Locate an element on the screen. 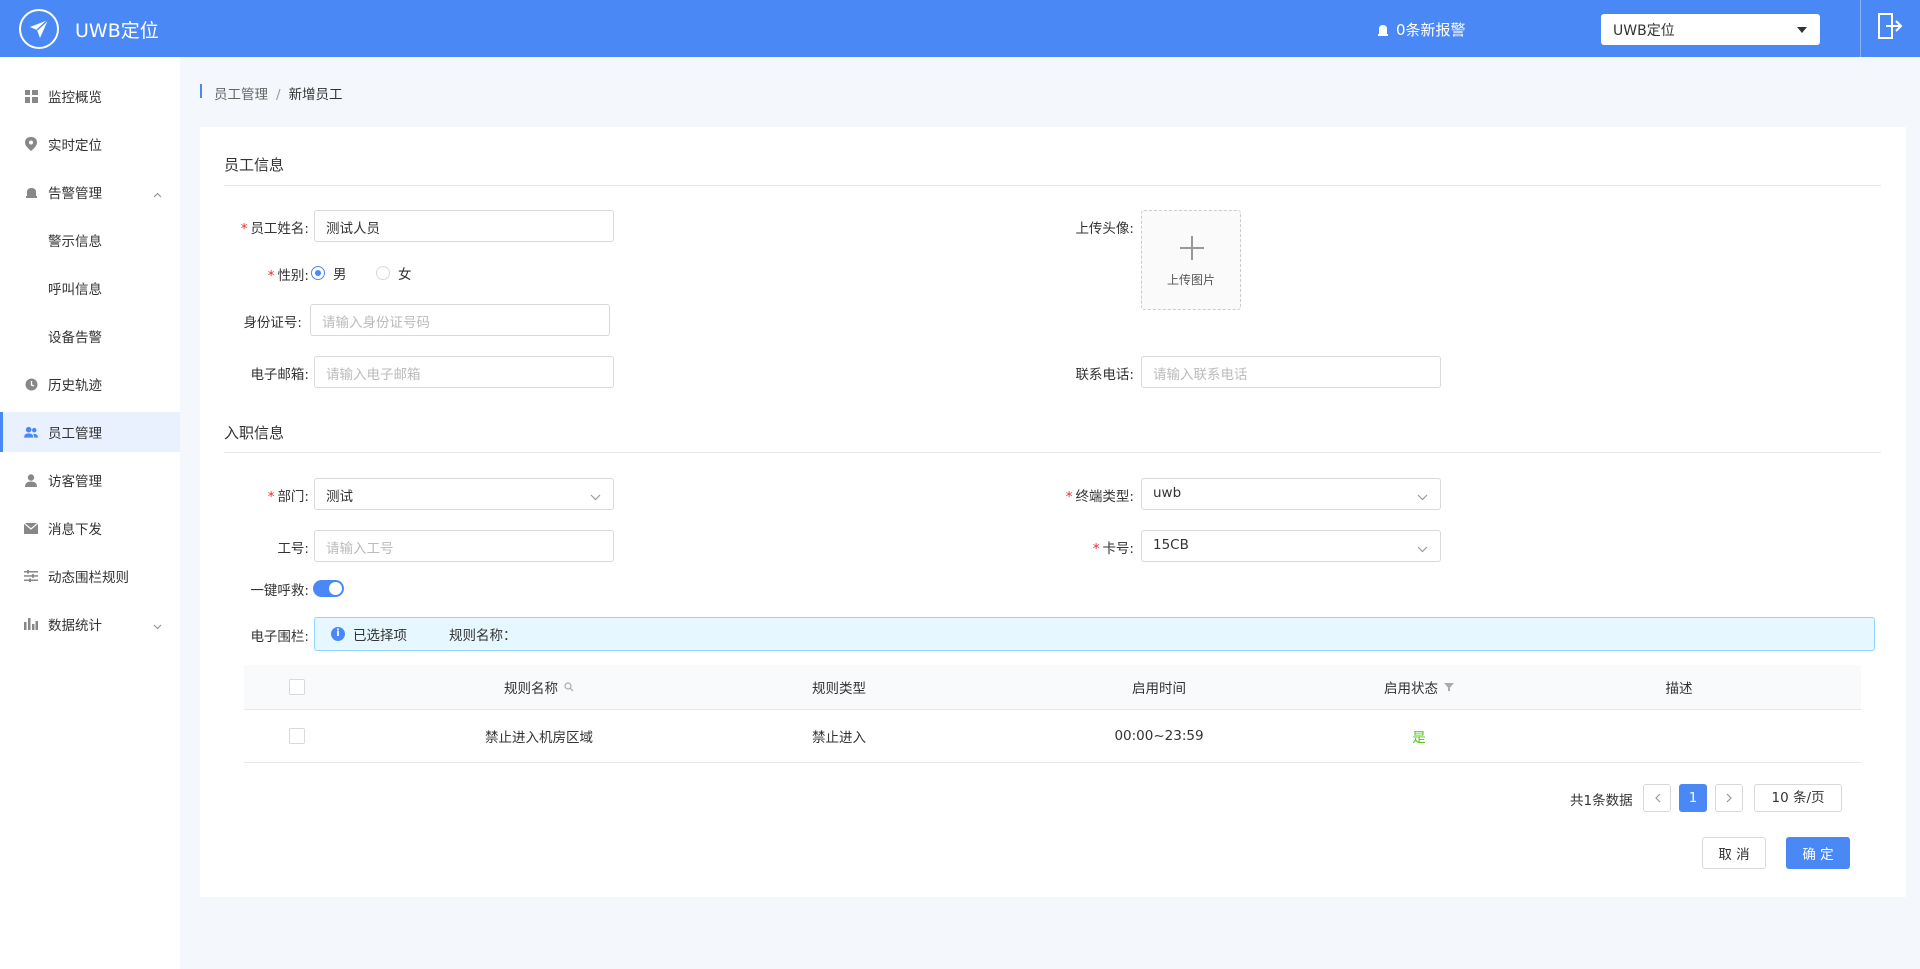 This screenshot has width=1920, height=969. sidebar-item-alarm: 告警管理 is located at coordinates (90, 192).